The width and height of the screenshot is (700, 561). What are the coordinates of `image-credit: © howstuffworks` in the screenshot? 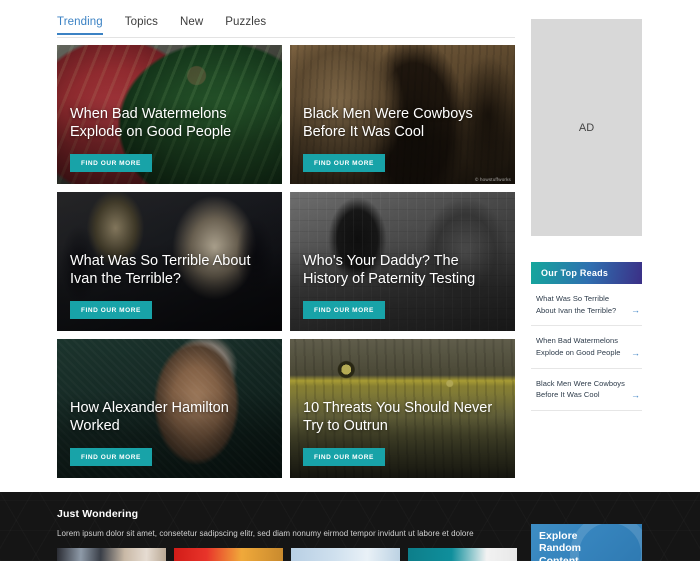 It's located at (493, 179).